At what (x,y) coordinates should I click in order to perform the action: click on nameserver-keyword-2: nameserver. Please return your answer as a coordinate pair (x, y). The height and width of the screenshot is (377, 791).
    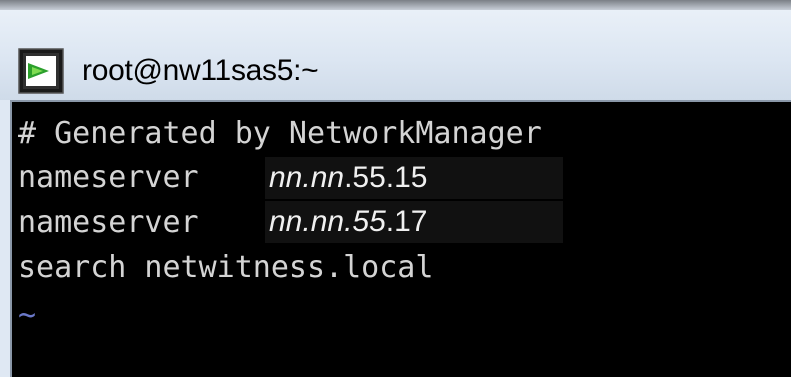
    Looking at the image, I should click on (108, 222).